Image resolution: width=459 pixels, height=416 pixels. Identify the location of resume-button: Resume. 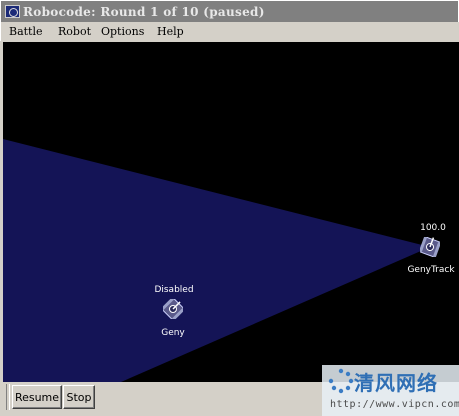
(37, 397).